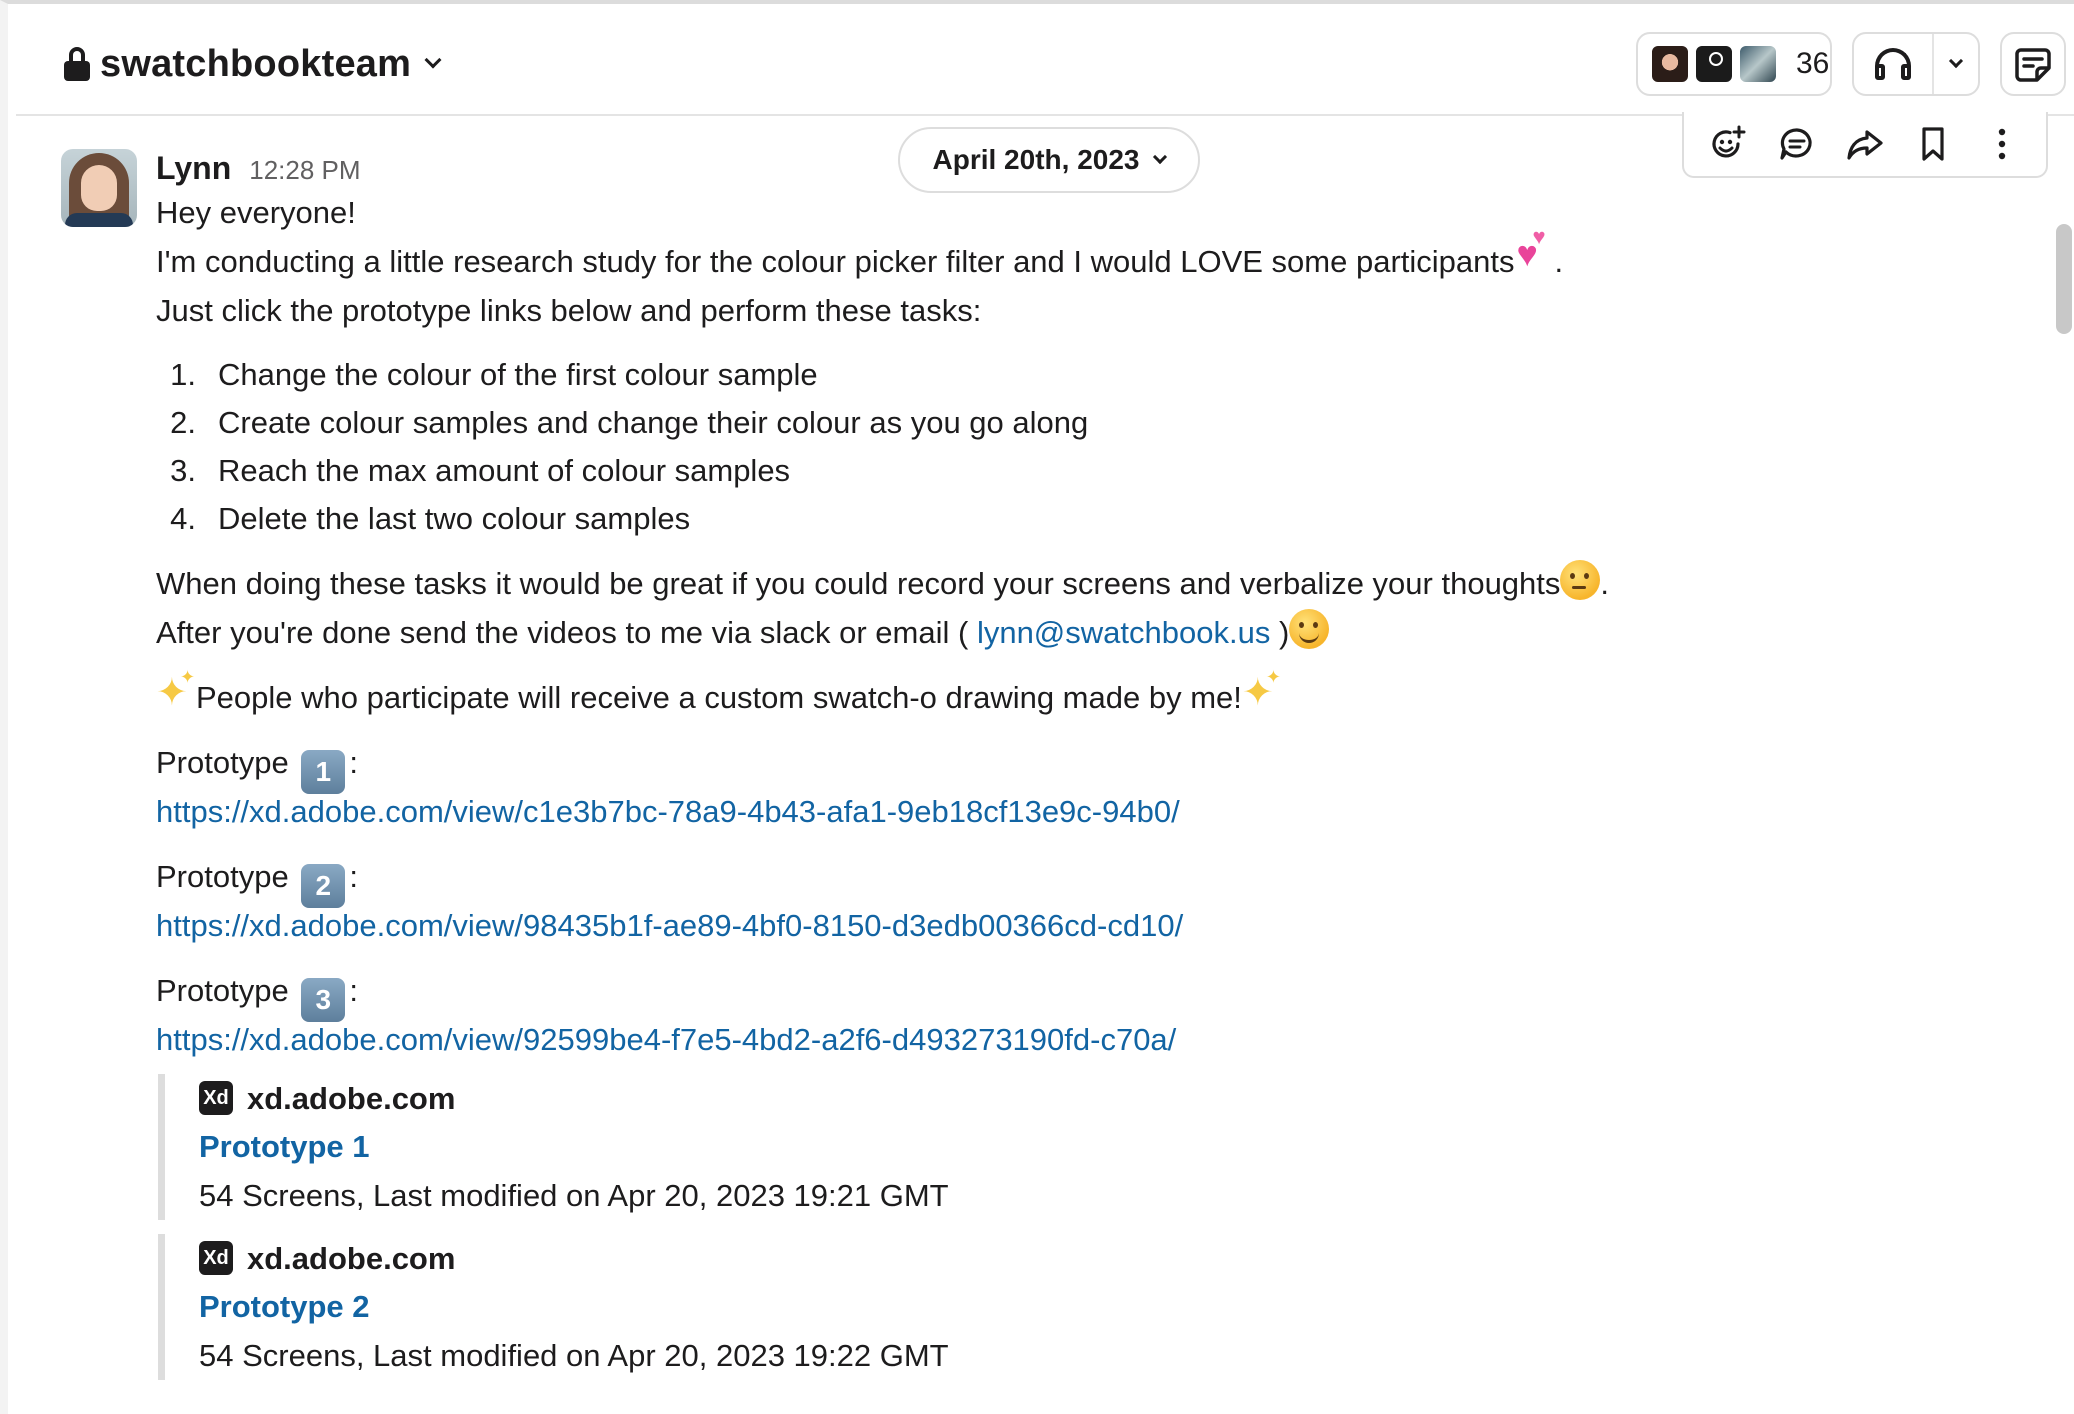 The image size is (2074, 1414). I want to click on more-actions-button, so click(2002, 144).